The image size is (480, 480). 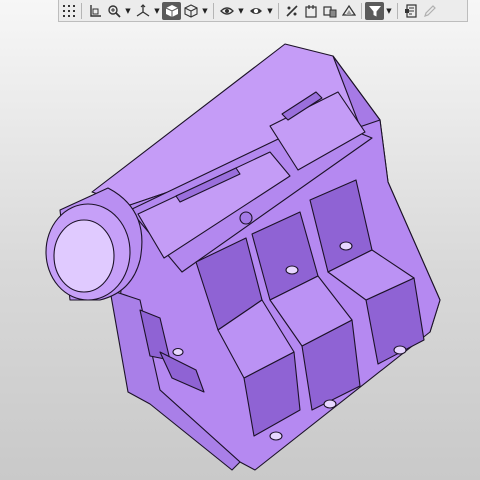 I want to click on wireframe-button, so click(x=190, y=11).